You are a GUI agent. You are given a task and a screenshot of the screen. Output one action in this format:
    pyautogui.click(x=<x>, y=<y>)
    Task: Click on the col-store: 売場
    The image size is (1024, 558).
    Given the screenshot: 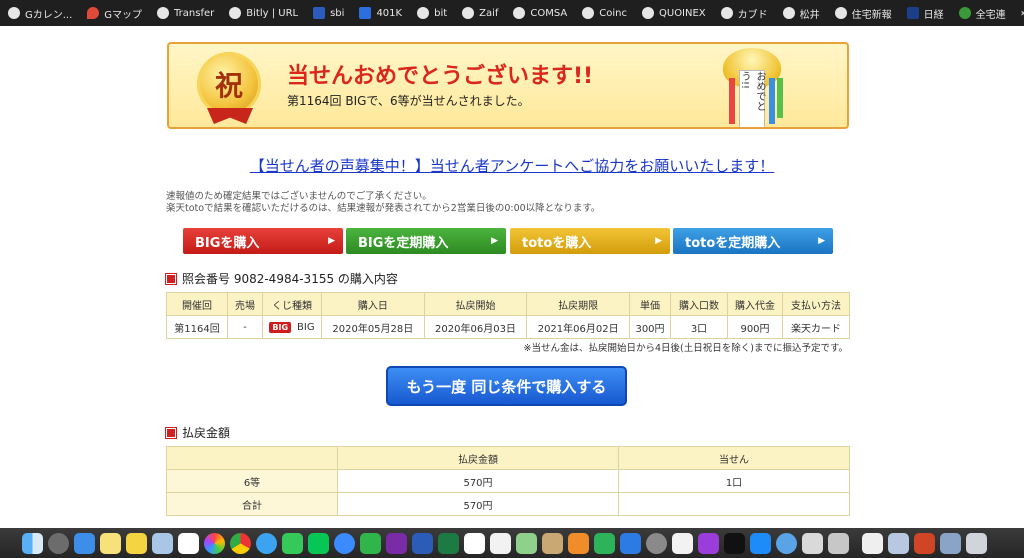 What is the action you would take?
    pyautogui.click(x=245, y=304)
    